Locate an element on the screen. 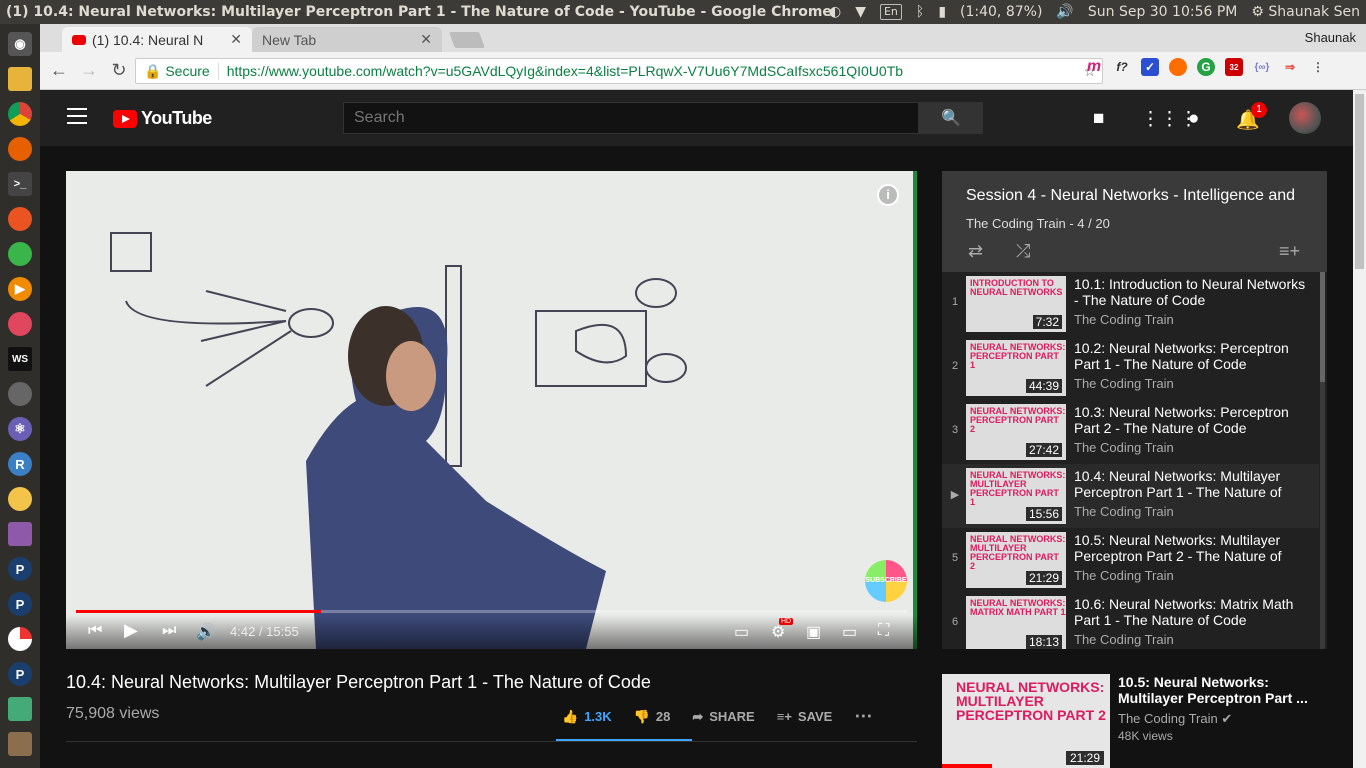 This screenshot has height=768, width=1366. atom-icon: ⚛ is located at coordinates (20, 429).